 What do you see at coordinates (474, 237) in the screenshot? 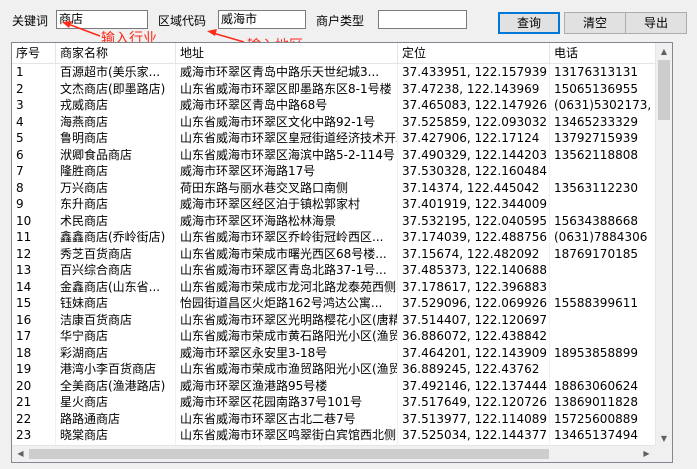
I see `col-location-cell: 37.174039, 122.488756` at bounding box center [474, 237].